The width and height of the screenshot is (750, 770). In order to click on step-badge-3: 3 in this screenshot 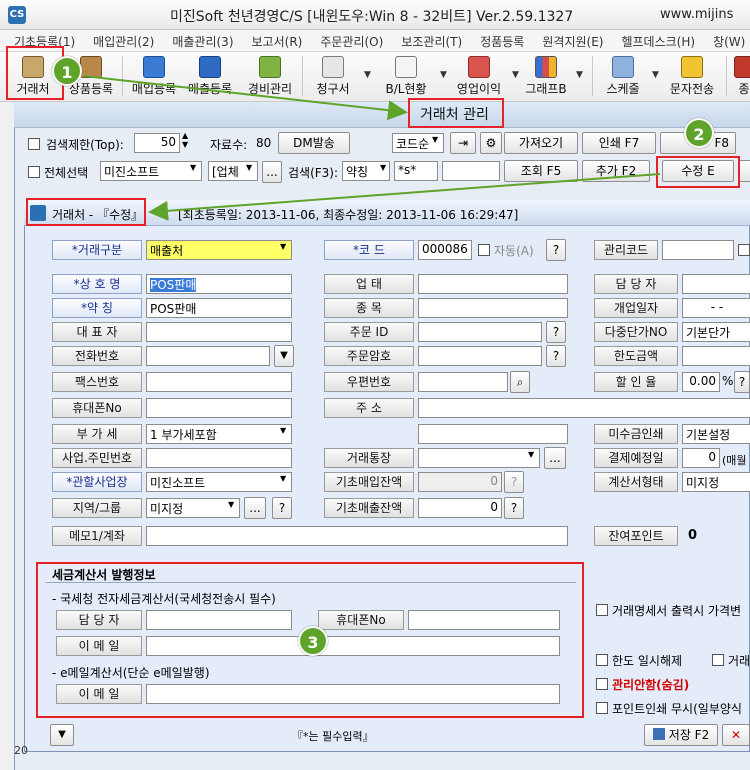, I will do `click(313, 641)`.